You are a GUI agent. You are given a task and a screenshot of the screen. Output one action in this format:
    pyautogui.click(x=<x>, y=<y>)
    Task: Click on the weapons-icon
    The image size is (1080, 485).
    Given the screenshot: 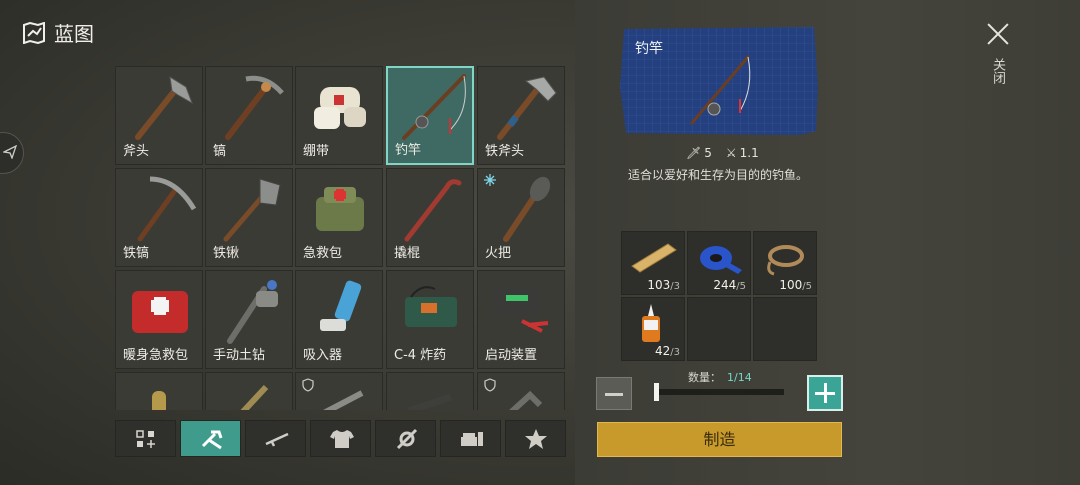 What is the action you would take?
    pyautogui.click(x=277, y=439)
    